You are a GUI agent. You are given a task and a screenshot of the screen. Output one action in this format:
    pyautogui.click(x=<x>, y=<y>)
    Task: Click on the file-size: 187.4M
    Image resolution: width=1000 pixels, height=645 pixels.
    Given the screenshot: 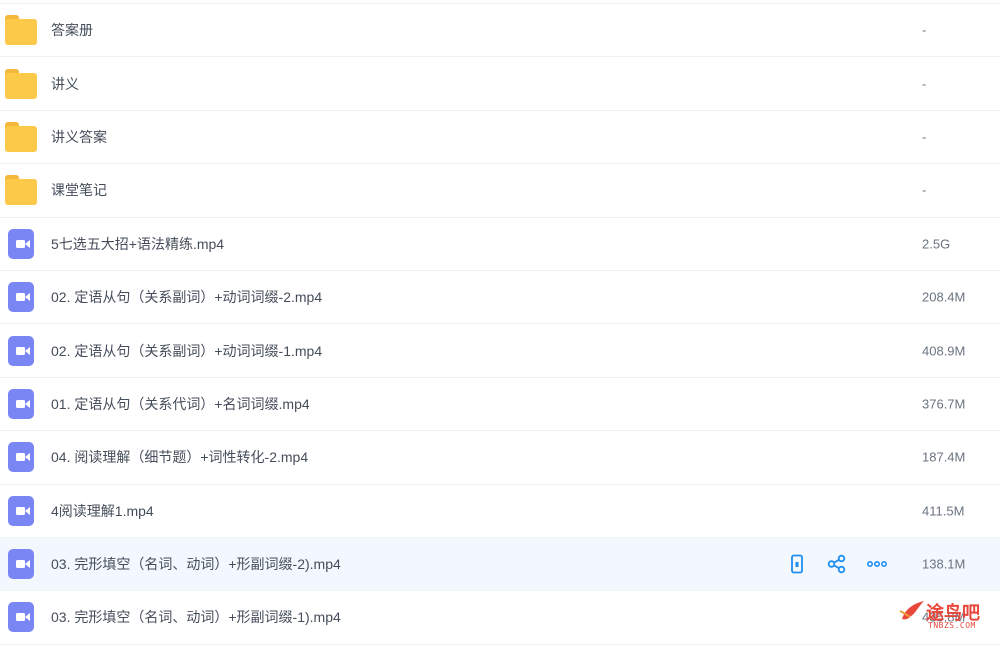 What is the action you would take?
    pyautogui.click(x=944, y=457)
    